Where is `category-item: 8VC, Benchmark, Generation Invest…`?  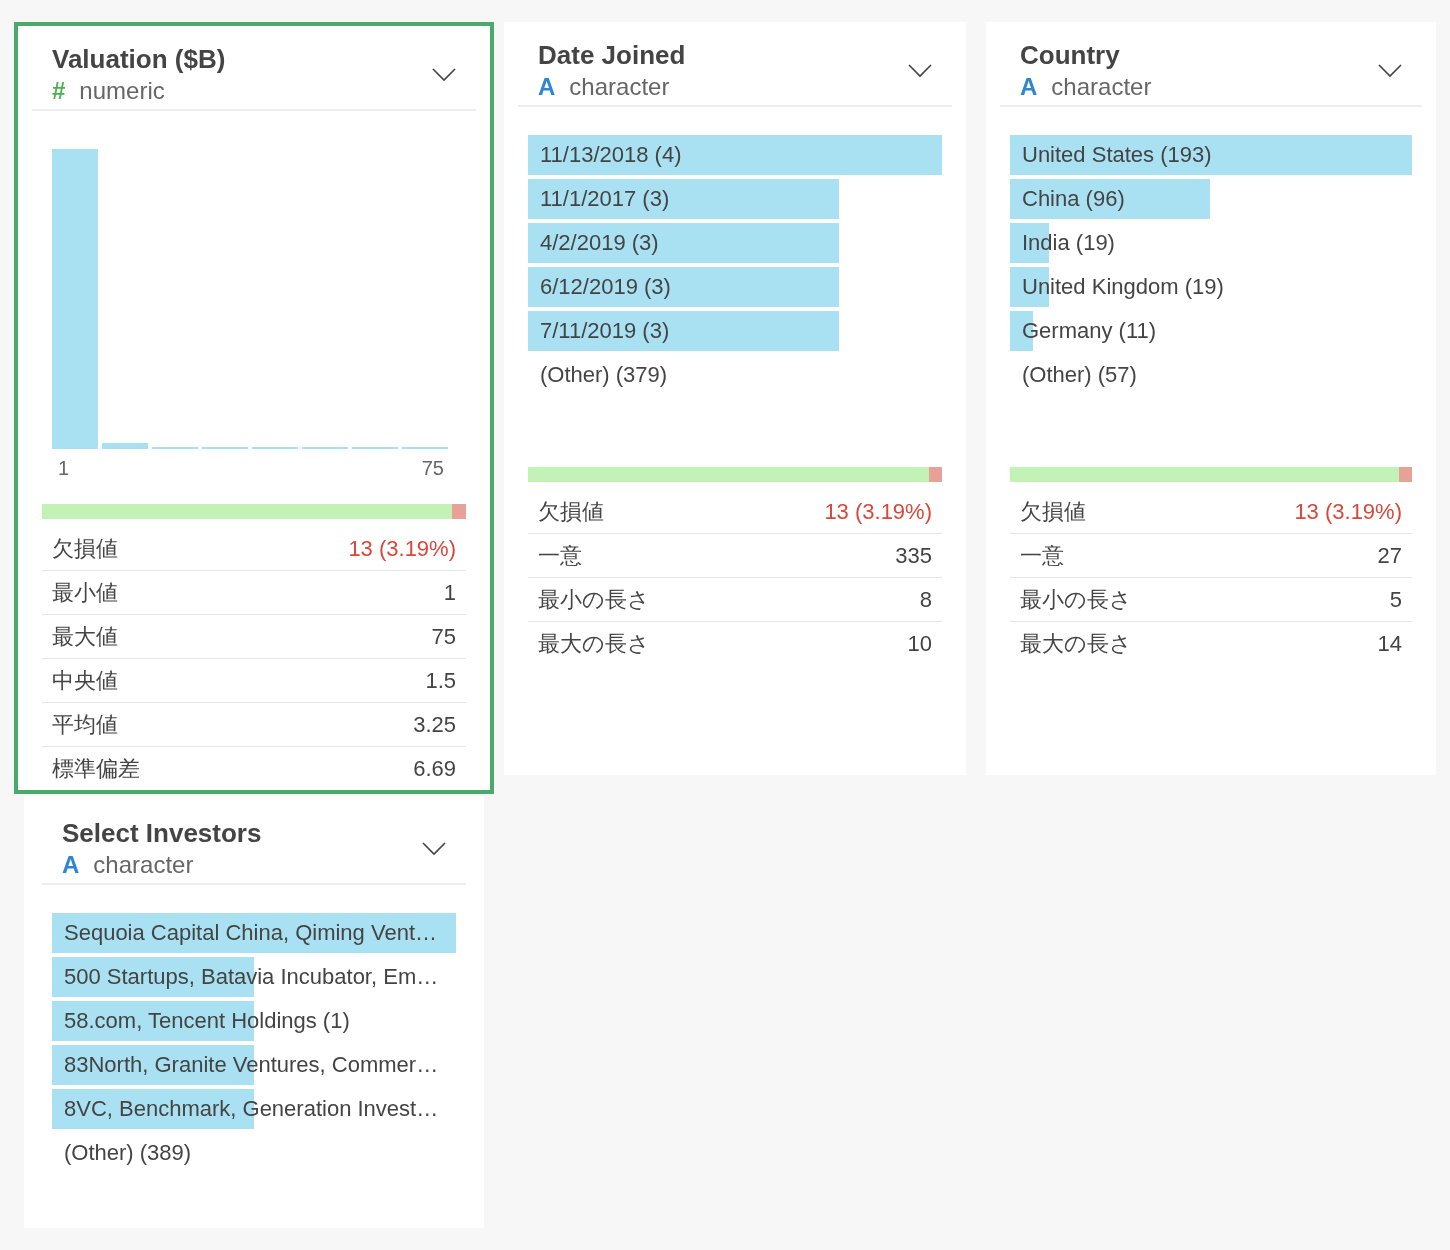 category-item: 8VC, Benchmark, Generation Invest… is located at coordinates (254, 1109).